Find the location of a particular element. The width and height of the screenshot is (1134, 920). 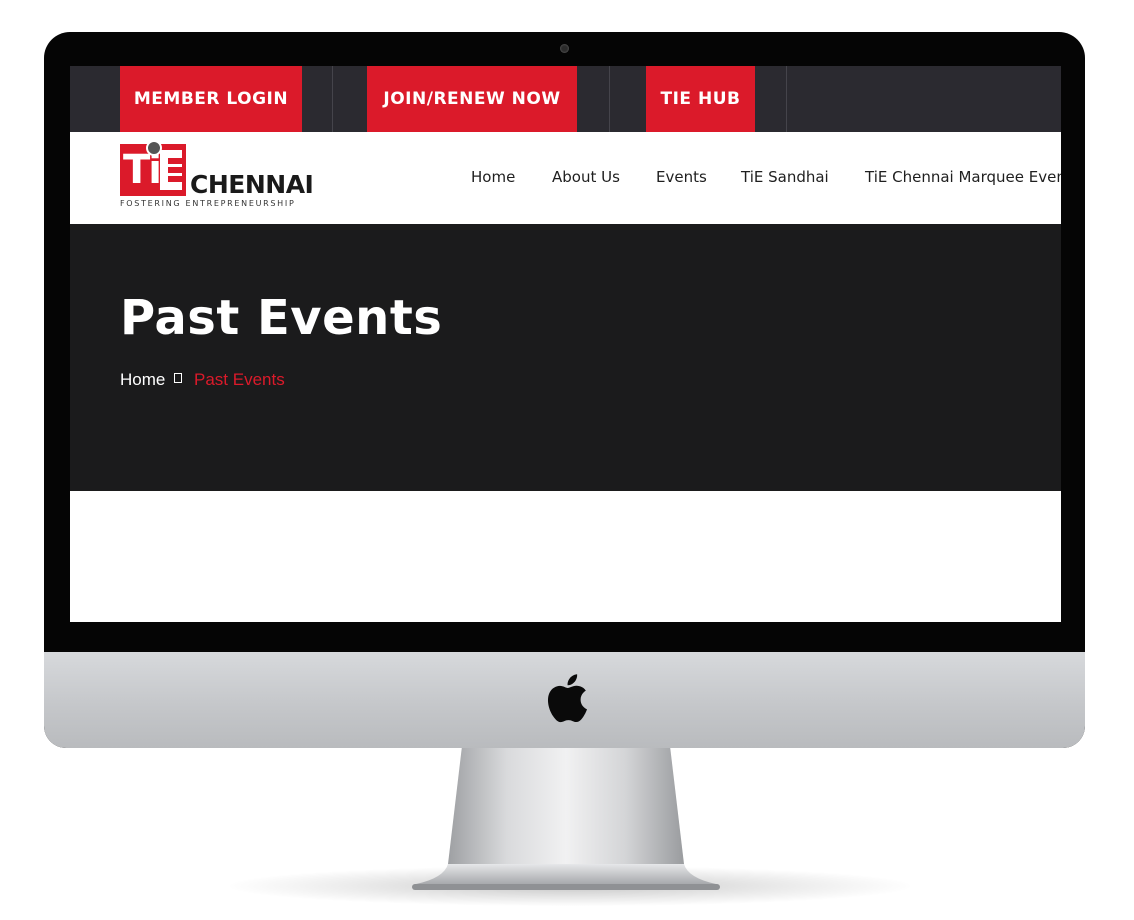

page-title: Past Events is located at coordinates (281, 318).